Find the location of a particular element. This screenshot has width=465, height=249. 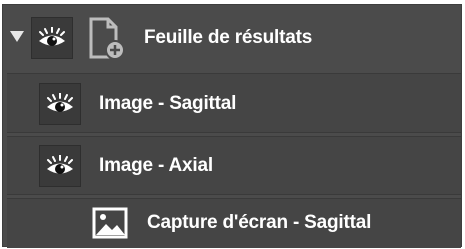

image-icon is located at coordinates (110, 223).